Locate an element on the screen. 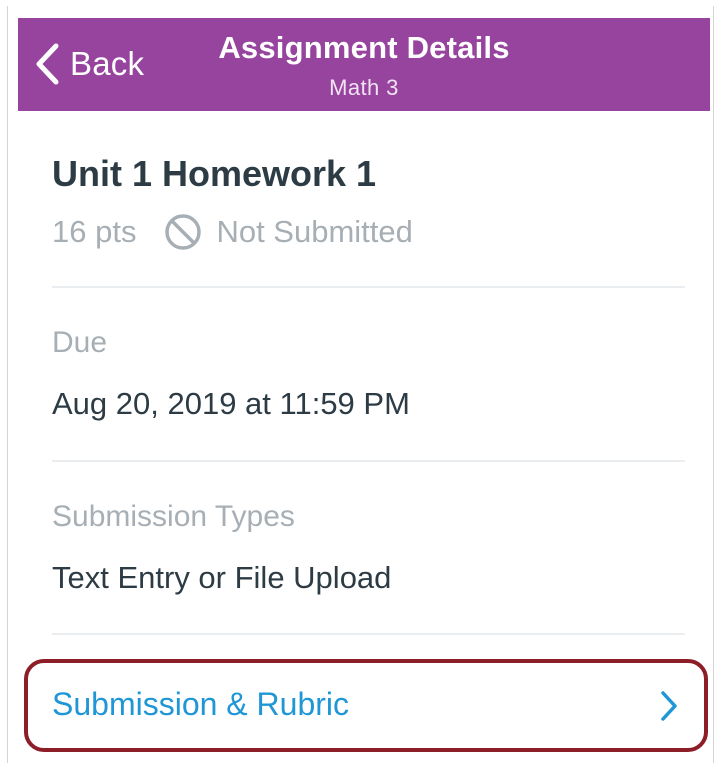 The image size is (716, 763). submission-types-label: Submission Types is located at coordinates (173, 516).